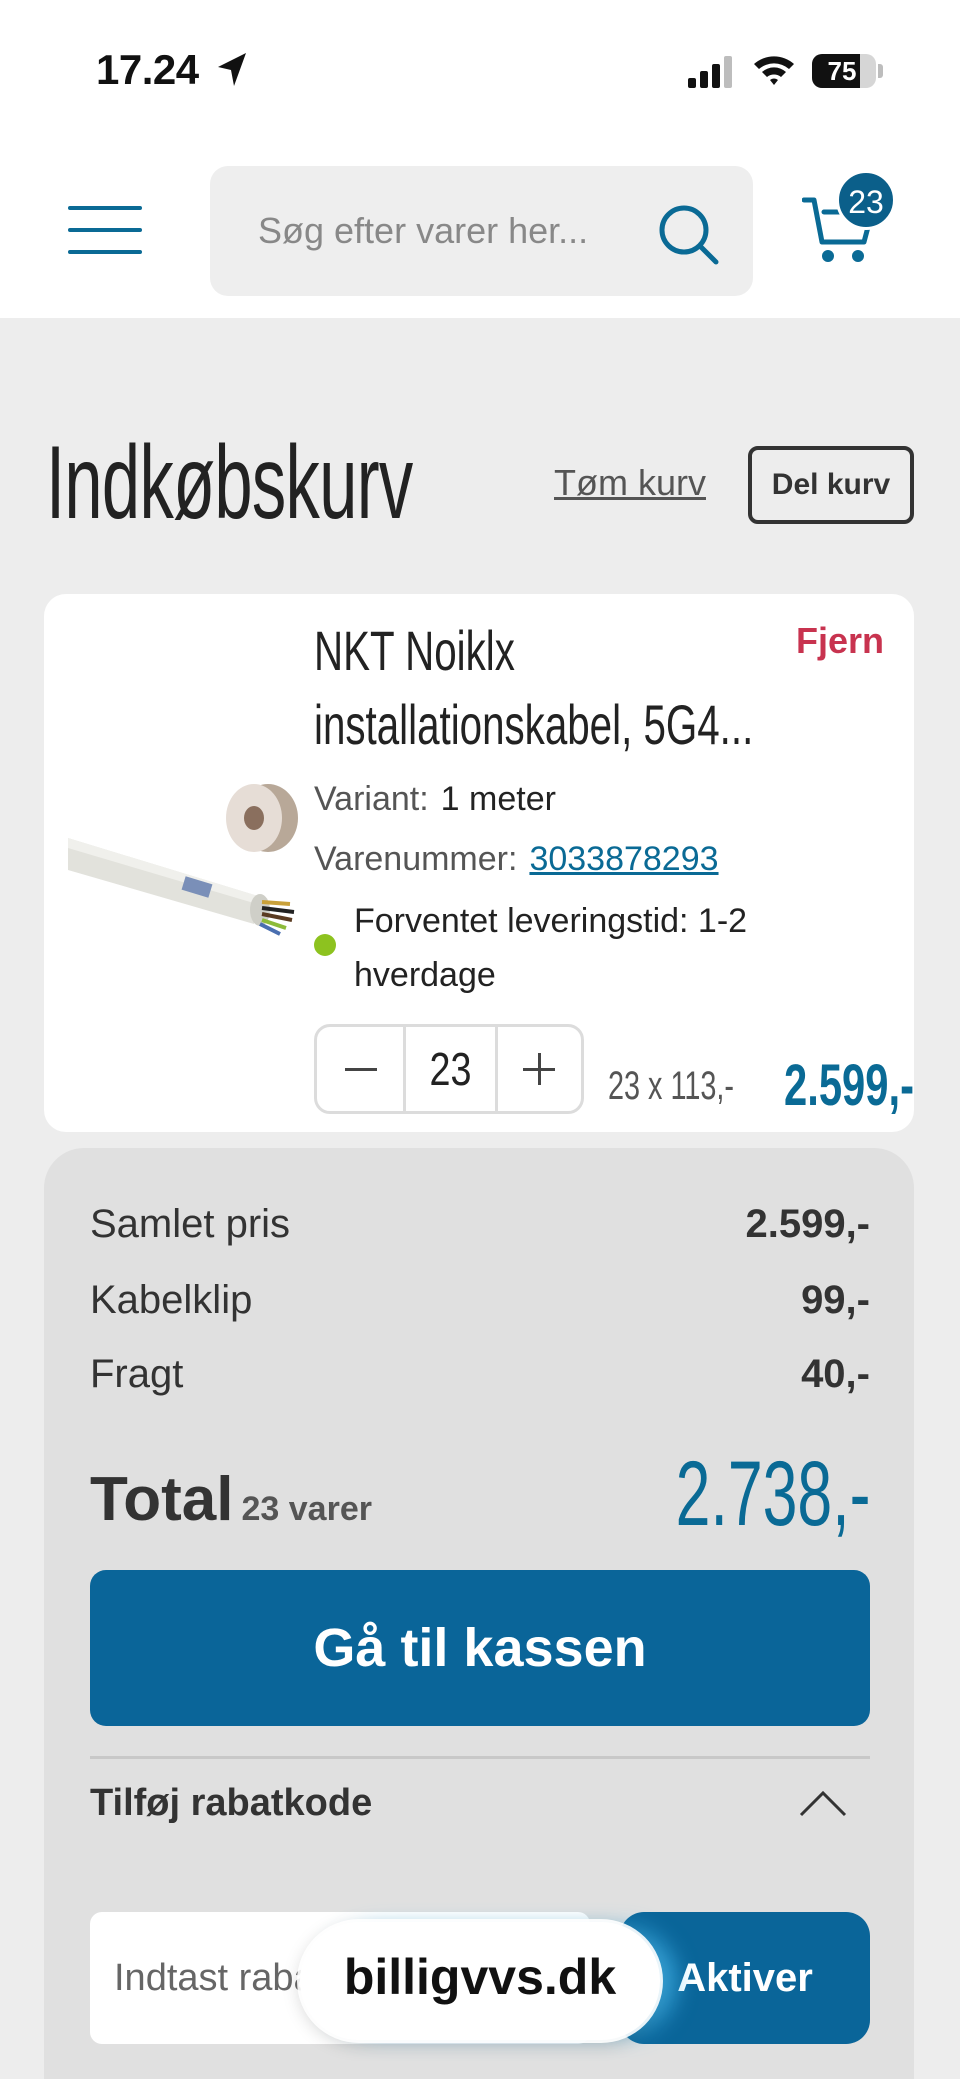 This screenshot has width=960, height=2079. Describe the element at coordinates (231, 1803) in the screenshot. I see `discount-title: Tilføj rabatkode` at that location.